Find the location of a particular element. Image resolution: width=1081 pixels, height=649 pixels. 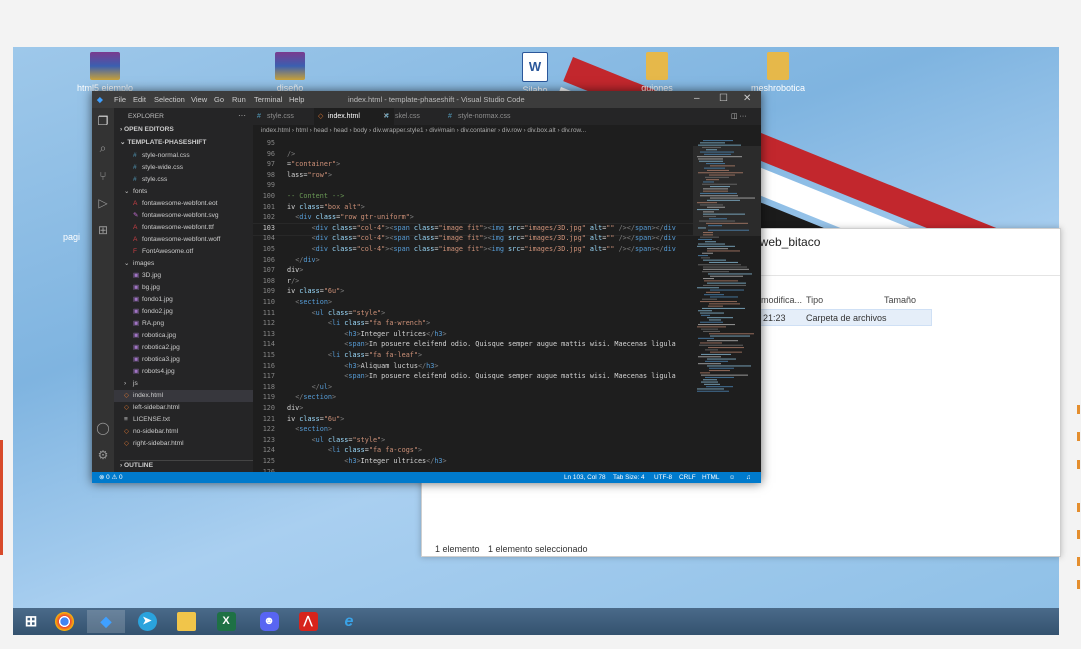

file-tree-item: ▣ RA.png is located at coordinates (183, 324).